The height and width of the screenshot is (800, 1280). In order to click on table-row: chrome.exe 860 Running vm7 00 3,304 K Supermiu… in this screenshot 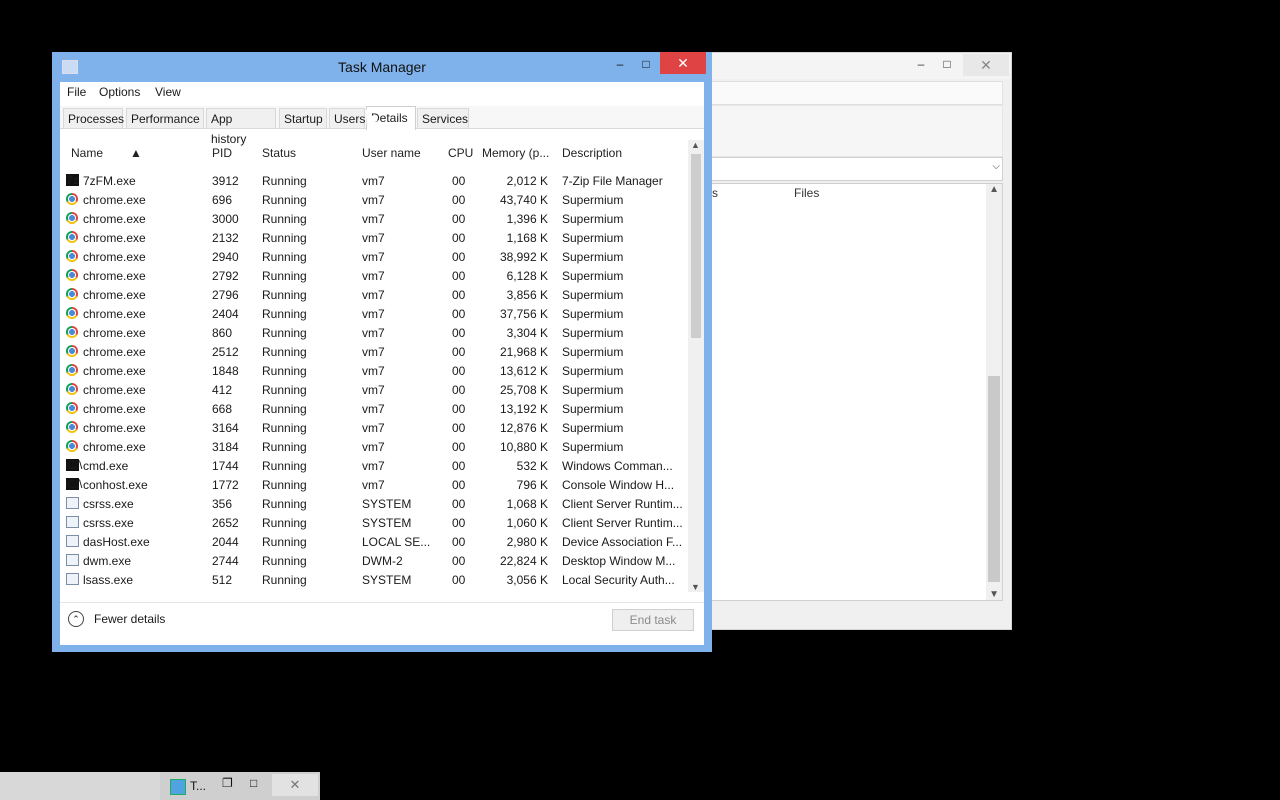, I will do `click(374, 333)`.